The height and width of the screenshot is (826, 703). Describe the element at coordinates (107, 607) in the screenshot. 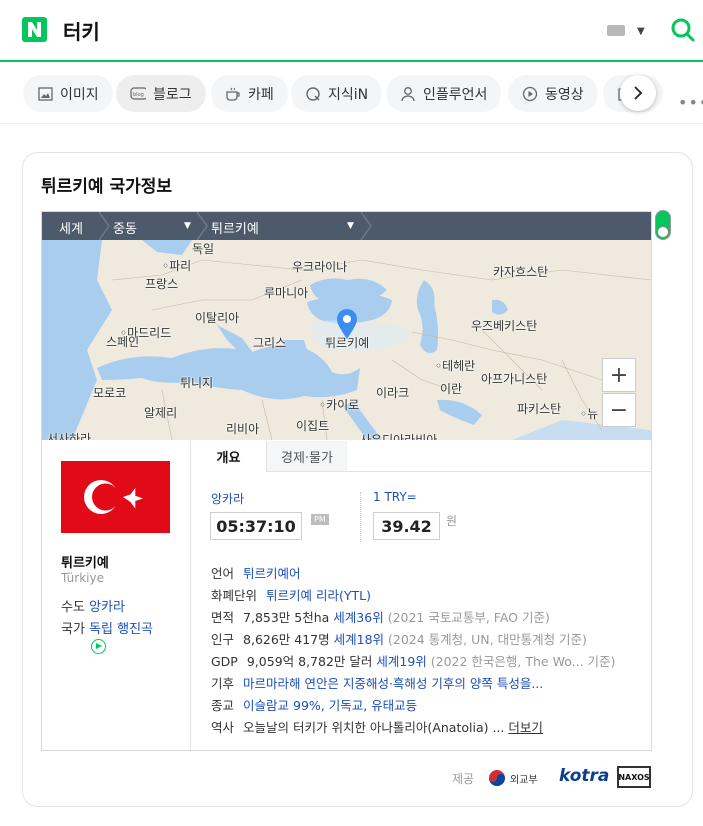

I see `capital-link: 앙카라` at that location.